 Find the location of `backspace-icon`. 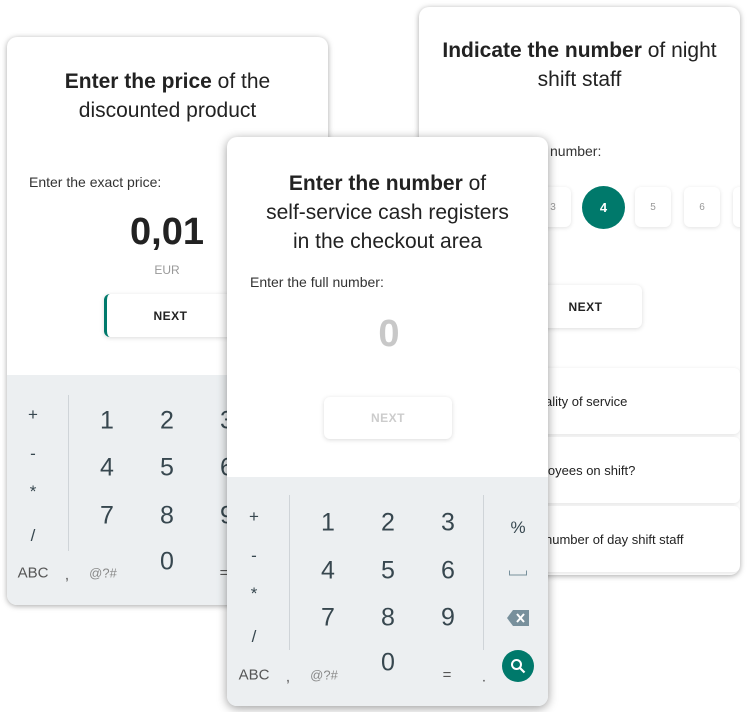

backspace-icon is located at coordinates (518, 618).